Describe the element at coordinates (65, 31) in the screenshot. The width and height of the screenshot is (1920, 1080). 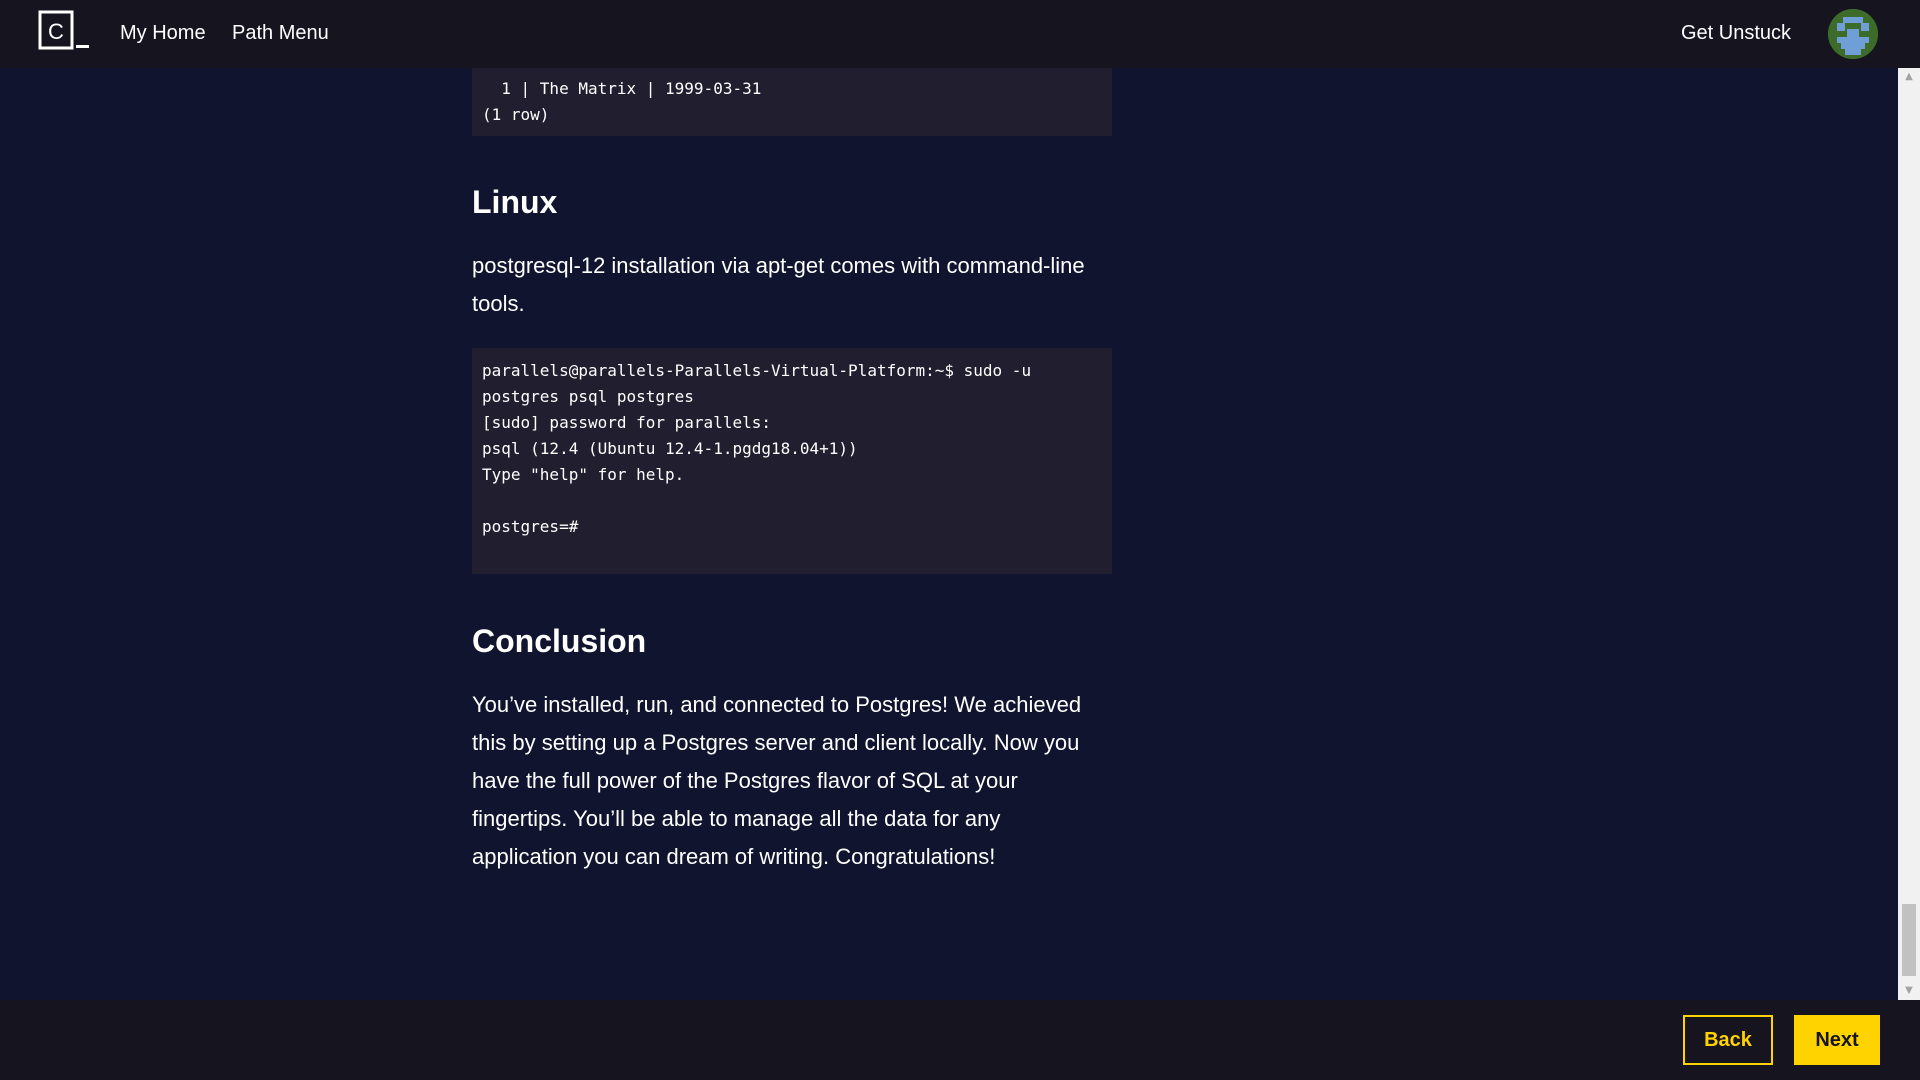
I see `codecademy-logo-icon: C` at that location.